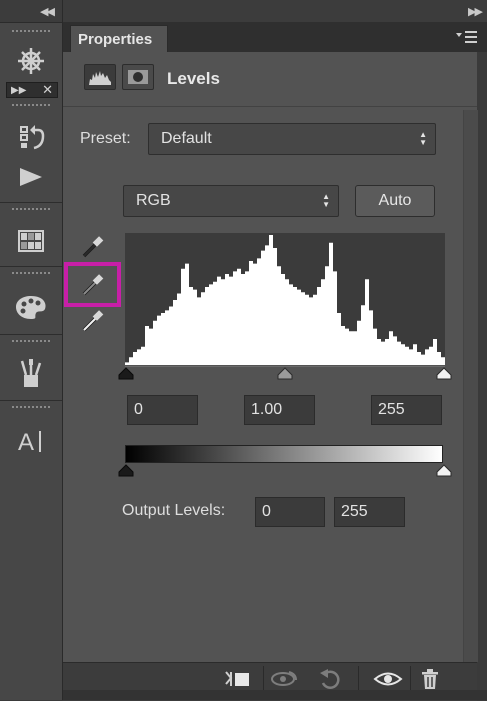 This screenshot has width=487, height=701. What do you see at coordinates (174, 510) in the screenshot?
I see `output-levels-label: Output Levels:` at bounding box center [174, 510].